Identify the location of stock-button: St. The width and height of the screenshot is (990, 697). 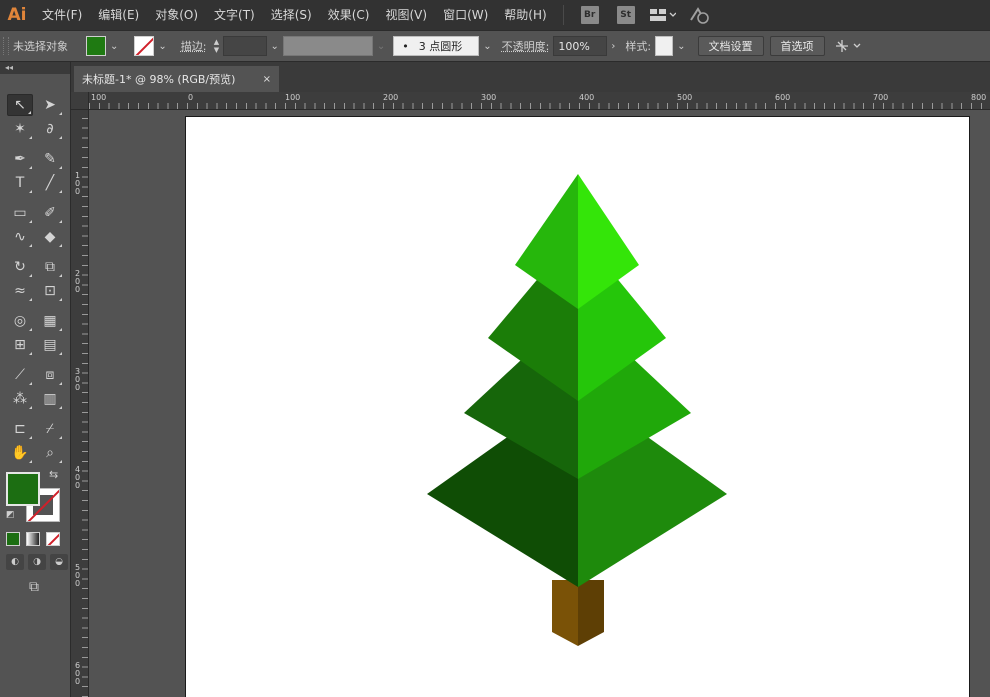
(625, 15).